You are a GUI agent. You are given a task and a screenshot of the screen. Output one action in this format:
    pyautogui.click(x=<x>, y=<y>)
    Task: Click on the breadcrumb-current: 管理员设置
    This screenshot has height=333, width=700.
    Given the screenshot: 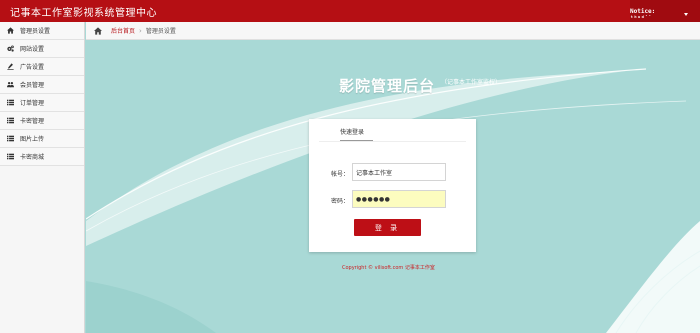 What is the action you would take?
    pyautogui.click(x=160, y=31)
    